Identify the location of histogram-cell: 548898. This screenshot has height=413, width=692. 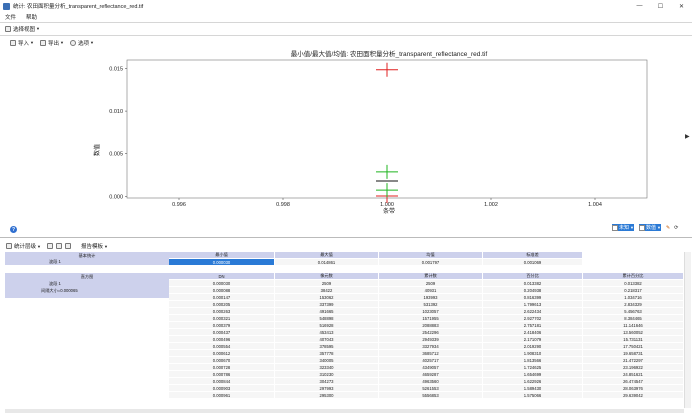
(327, 318).